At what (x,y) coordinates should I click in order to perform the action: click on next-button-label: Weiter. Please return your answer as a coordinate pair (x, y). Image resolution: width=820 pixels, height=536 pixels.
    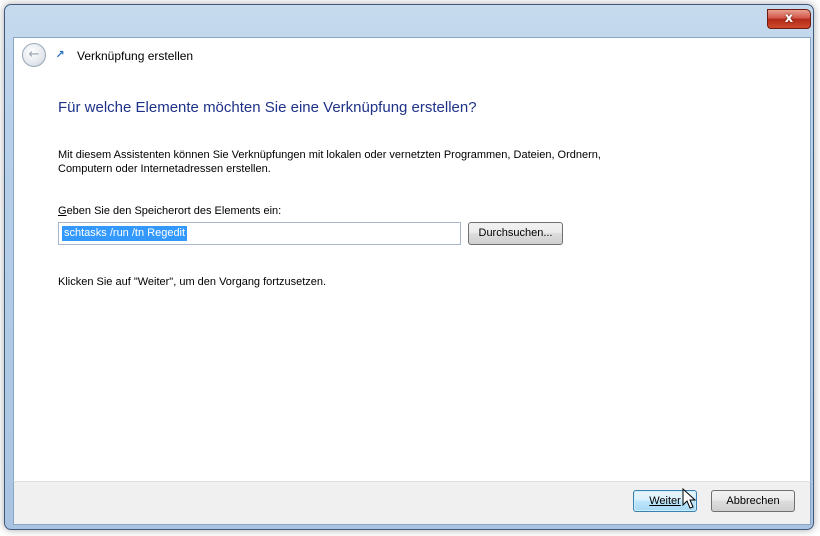
    Looking at the image, I should click on (665, 501).